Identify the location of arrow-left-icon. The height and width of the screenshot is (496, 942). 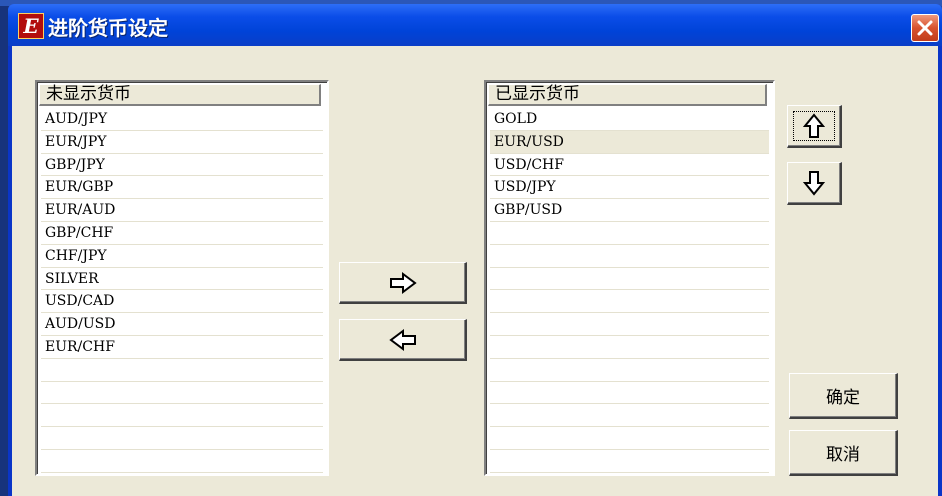
(402, 339).